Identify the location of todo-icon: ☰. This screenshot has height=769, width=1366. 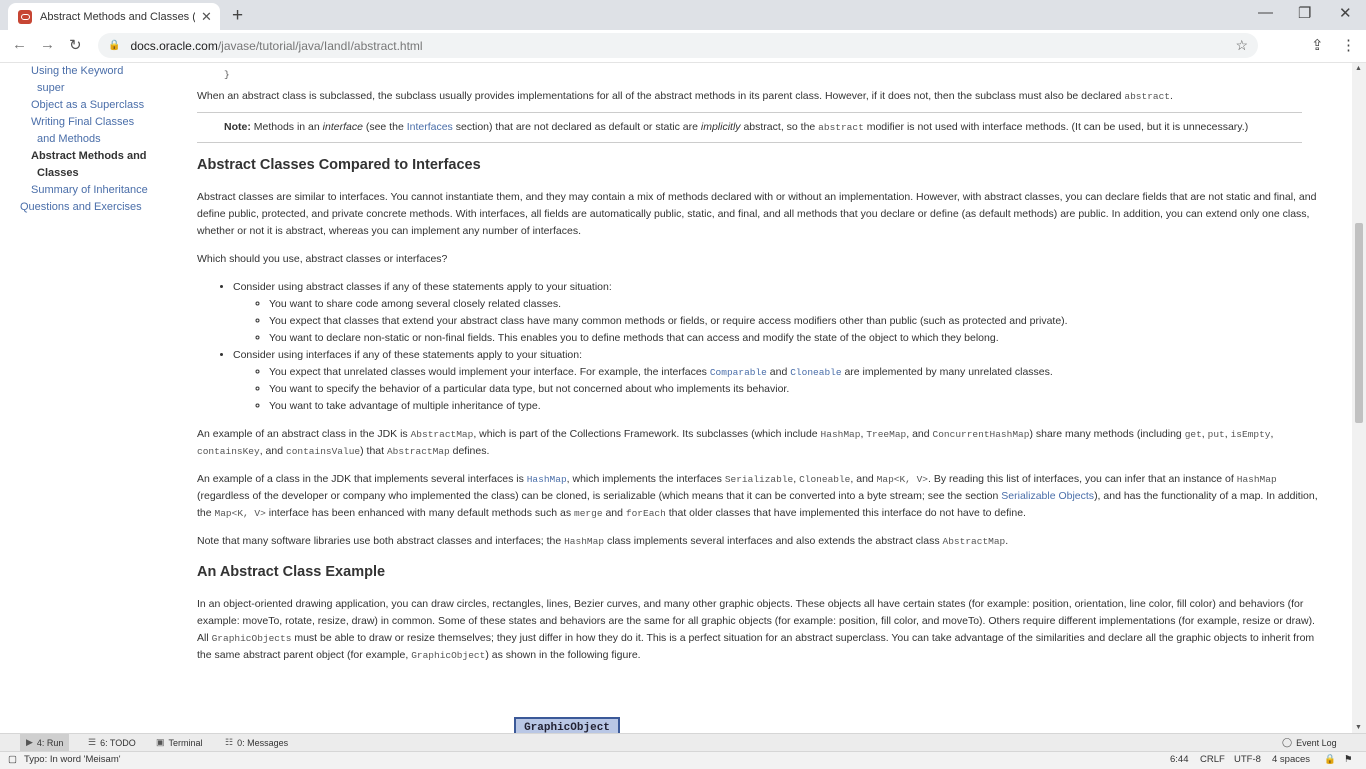
(92, 742).